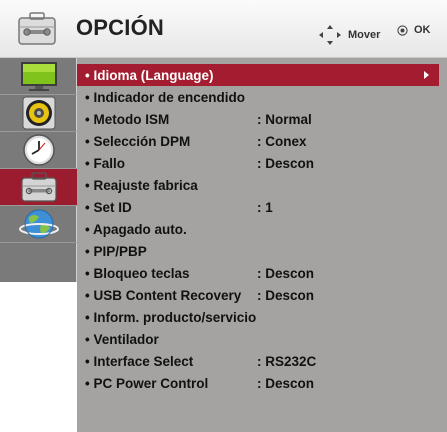  What do you see at coordinates (165, 97) in the screenshot?
I see `menu-item-label: • Indicador de encendido` at bounding box center [165, 97].